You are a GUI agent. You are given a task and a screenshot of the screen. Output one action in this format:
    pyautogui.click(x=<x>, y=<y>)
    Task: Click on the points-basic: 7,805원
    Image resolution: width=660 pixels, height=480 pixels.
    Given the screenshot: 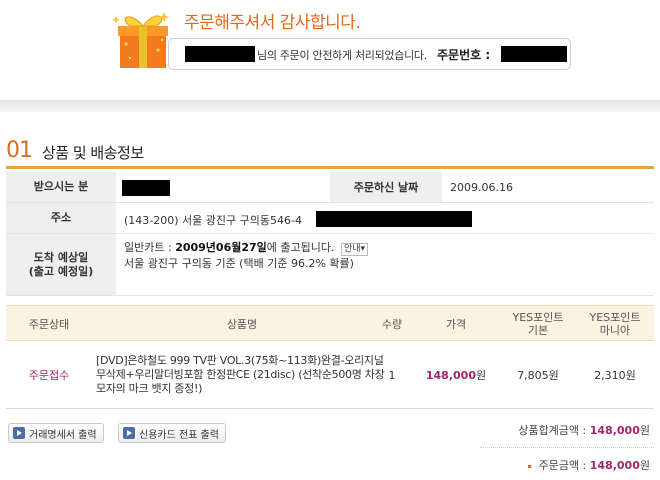 What is the action you would take?
    pyautogui.click(x=538, y=375)
    